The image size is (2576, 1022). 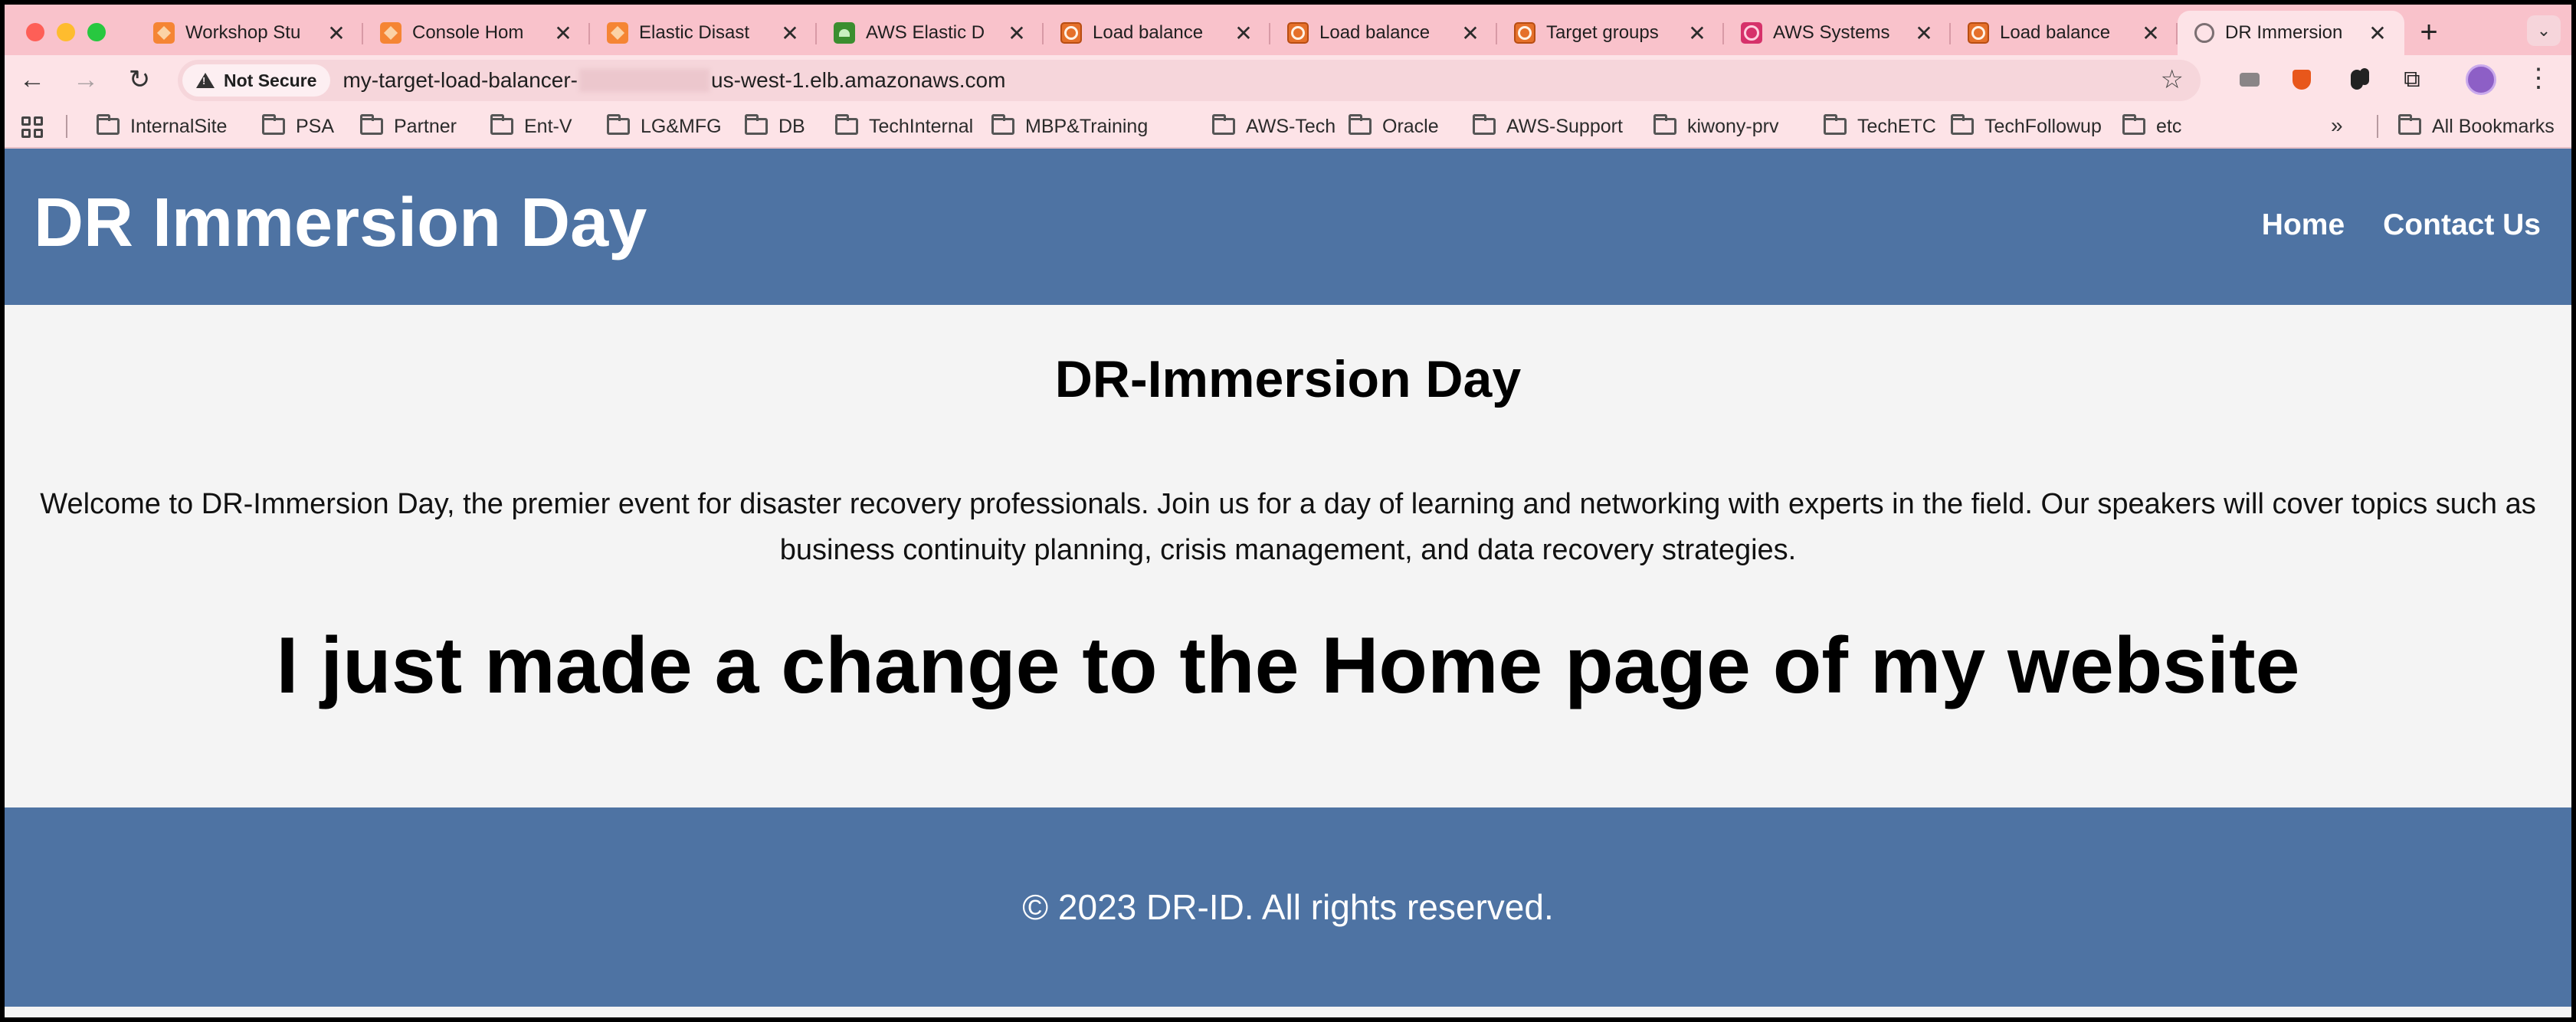 What do you see at coordinates (2429, 32) in the screenshot?
I see `new-tab-button: +` at bounding box center [2429, 32].